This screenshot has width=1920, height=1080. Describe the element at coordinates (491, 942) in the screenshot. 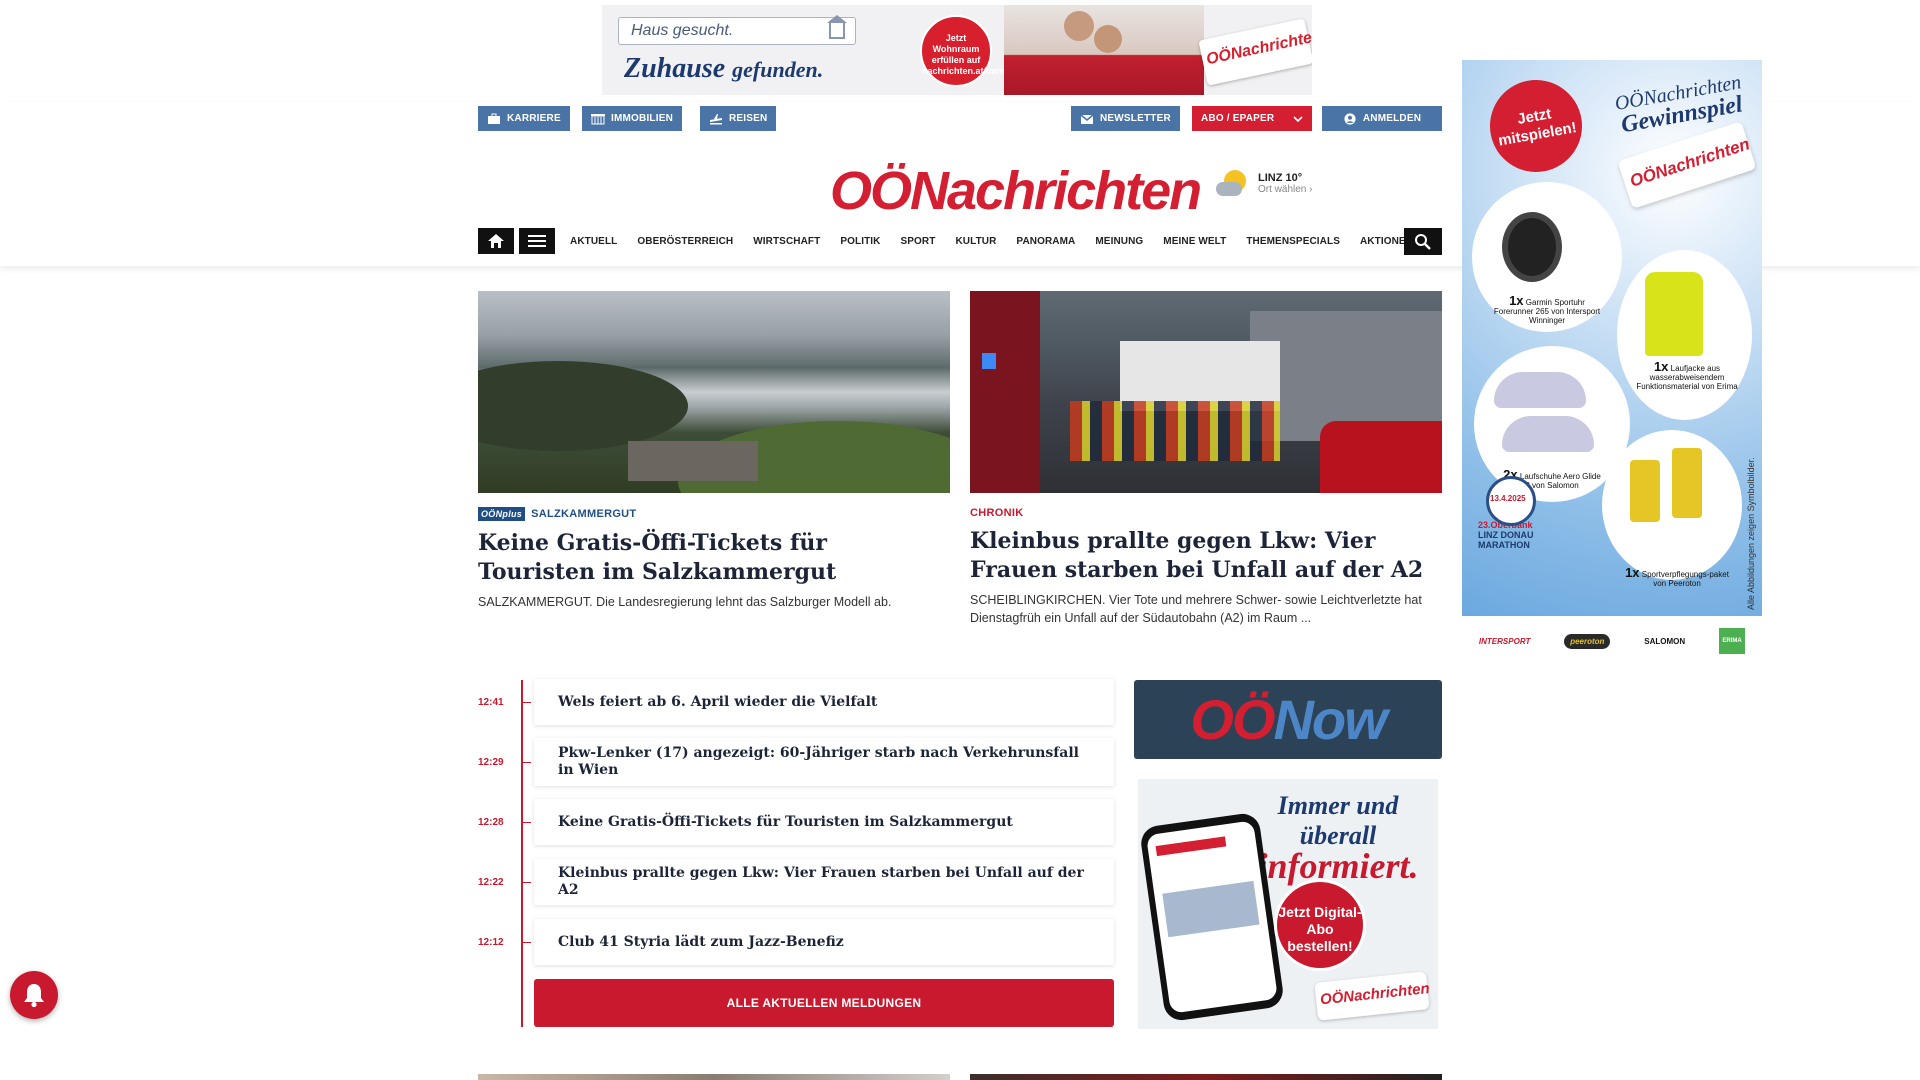

I see `timeline-time: 12:12` at that location.